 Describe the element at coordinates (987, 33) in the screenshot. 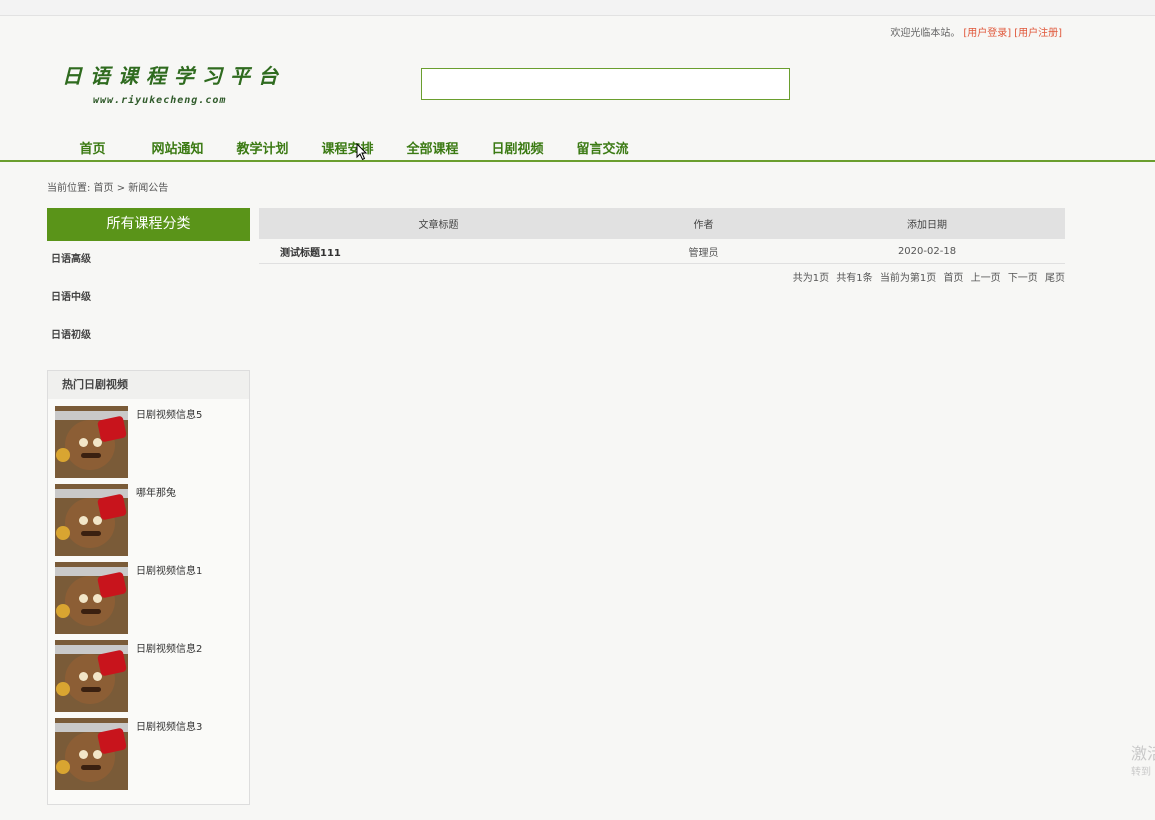

I see `login-link: [用户登录]` at that location.